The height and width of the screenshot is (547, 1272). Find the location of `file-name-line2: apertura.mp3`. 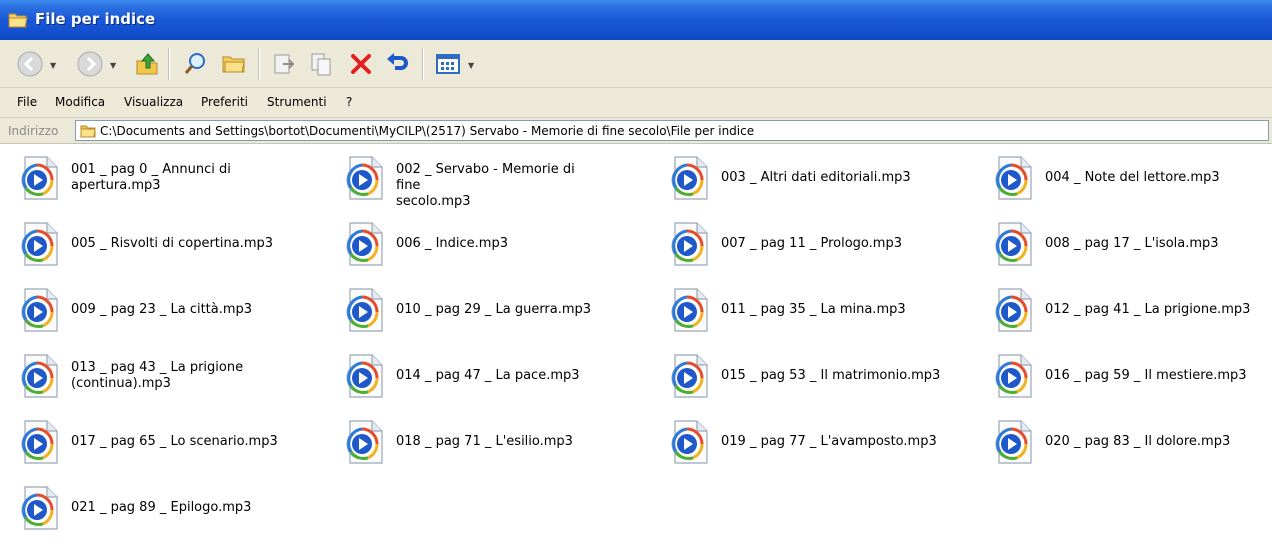

file-name-line2: apertura.mp3 is located at coordinates (116, 185).